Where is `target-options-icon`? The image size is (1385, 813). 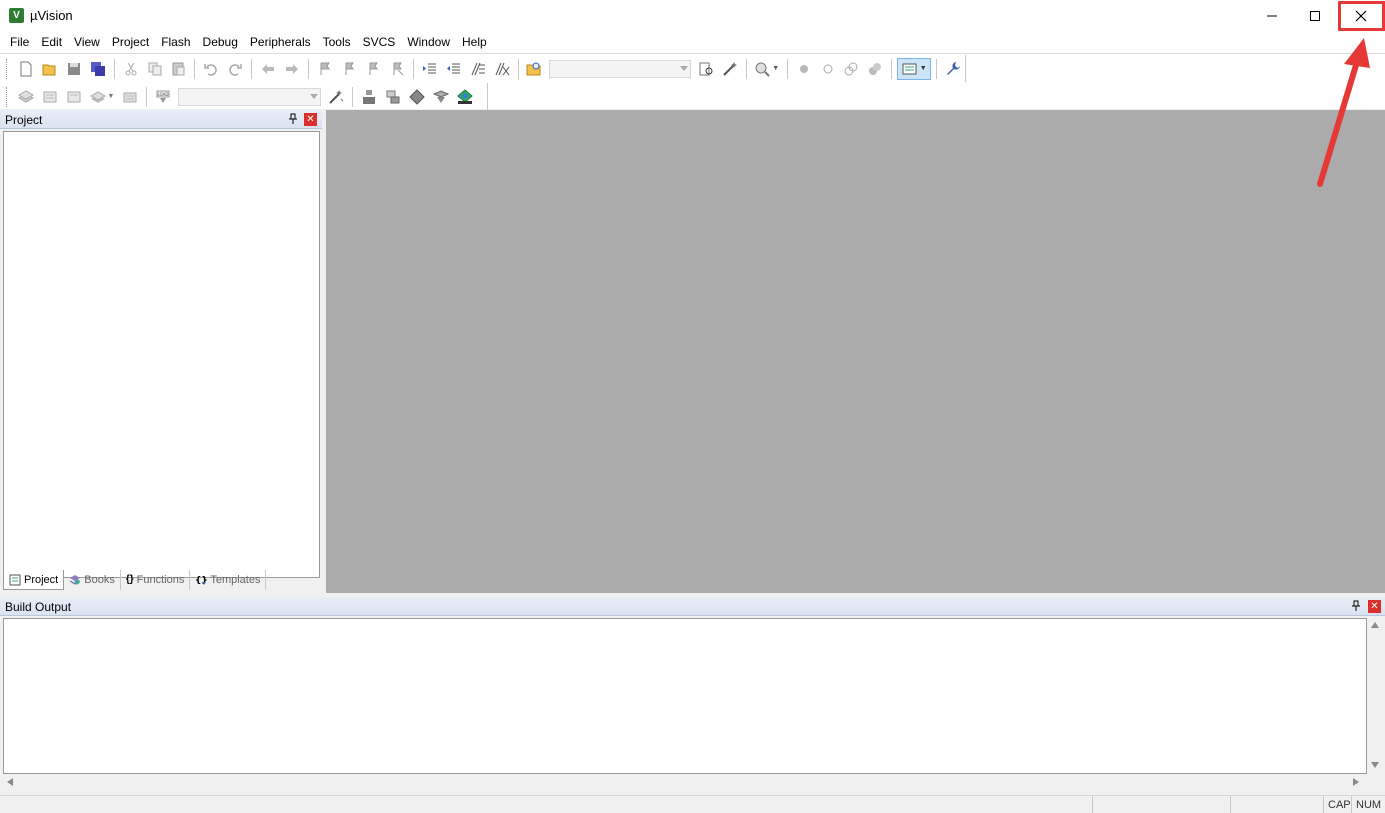 target-options-icon is located at coordinates (336, 96).